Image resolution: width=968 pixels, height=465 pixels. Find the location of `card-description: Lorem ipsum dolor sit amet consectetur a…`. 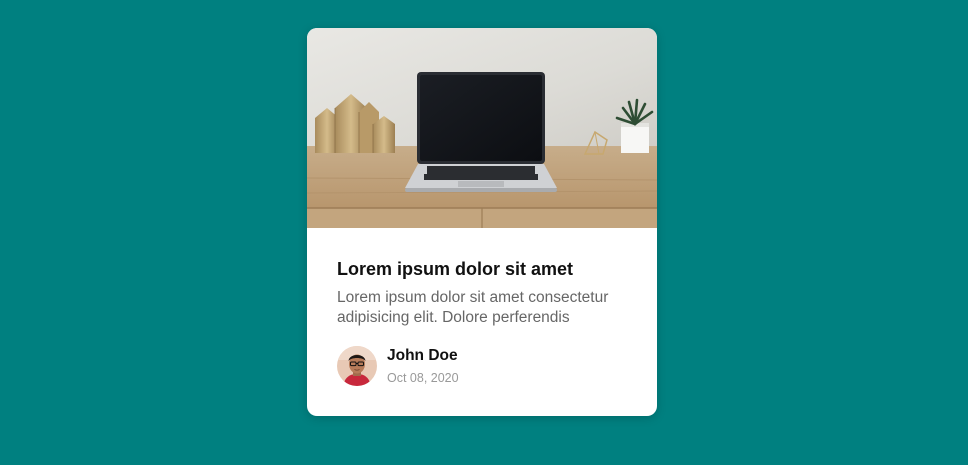

card-description: Lorem ipsum dolor sit amet consectetur a… is located at coordinates (473, 307).